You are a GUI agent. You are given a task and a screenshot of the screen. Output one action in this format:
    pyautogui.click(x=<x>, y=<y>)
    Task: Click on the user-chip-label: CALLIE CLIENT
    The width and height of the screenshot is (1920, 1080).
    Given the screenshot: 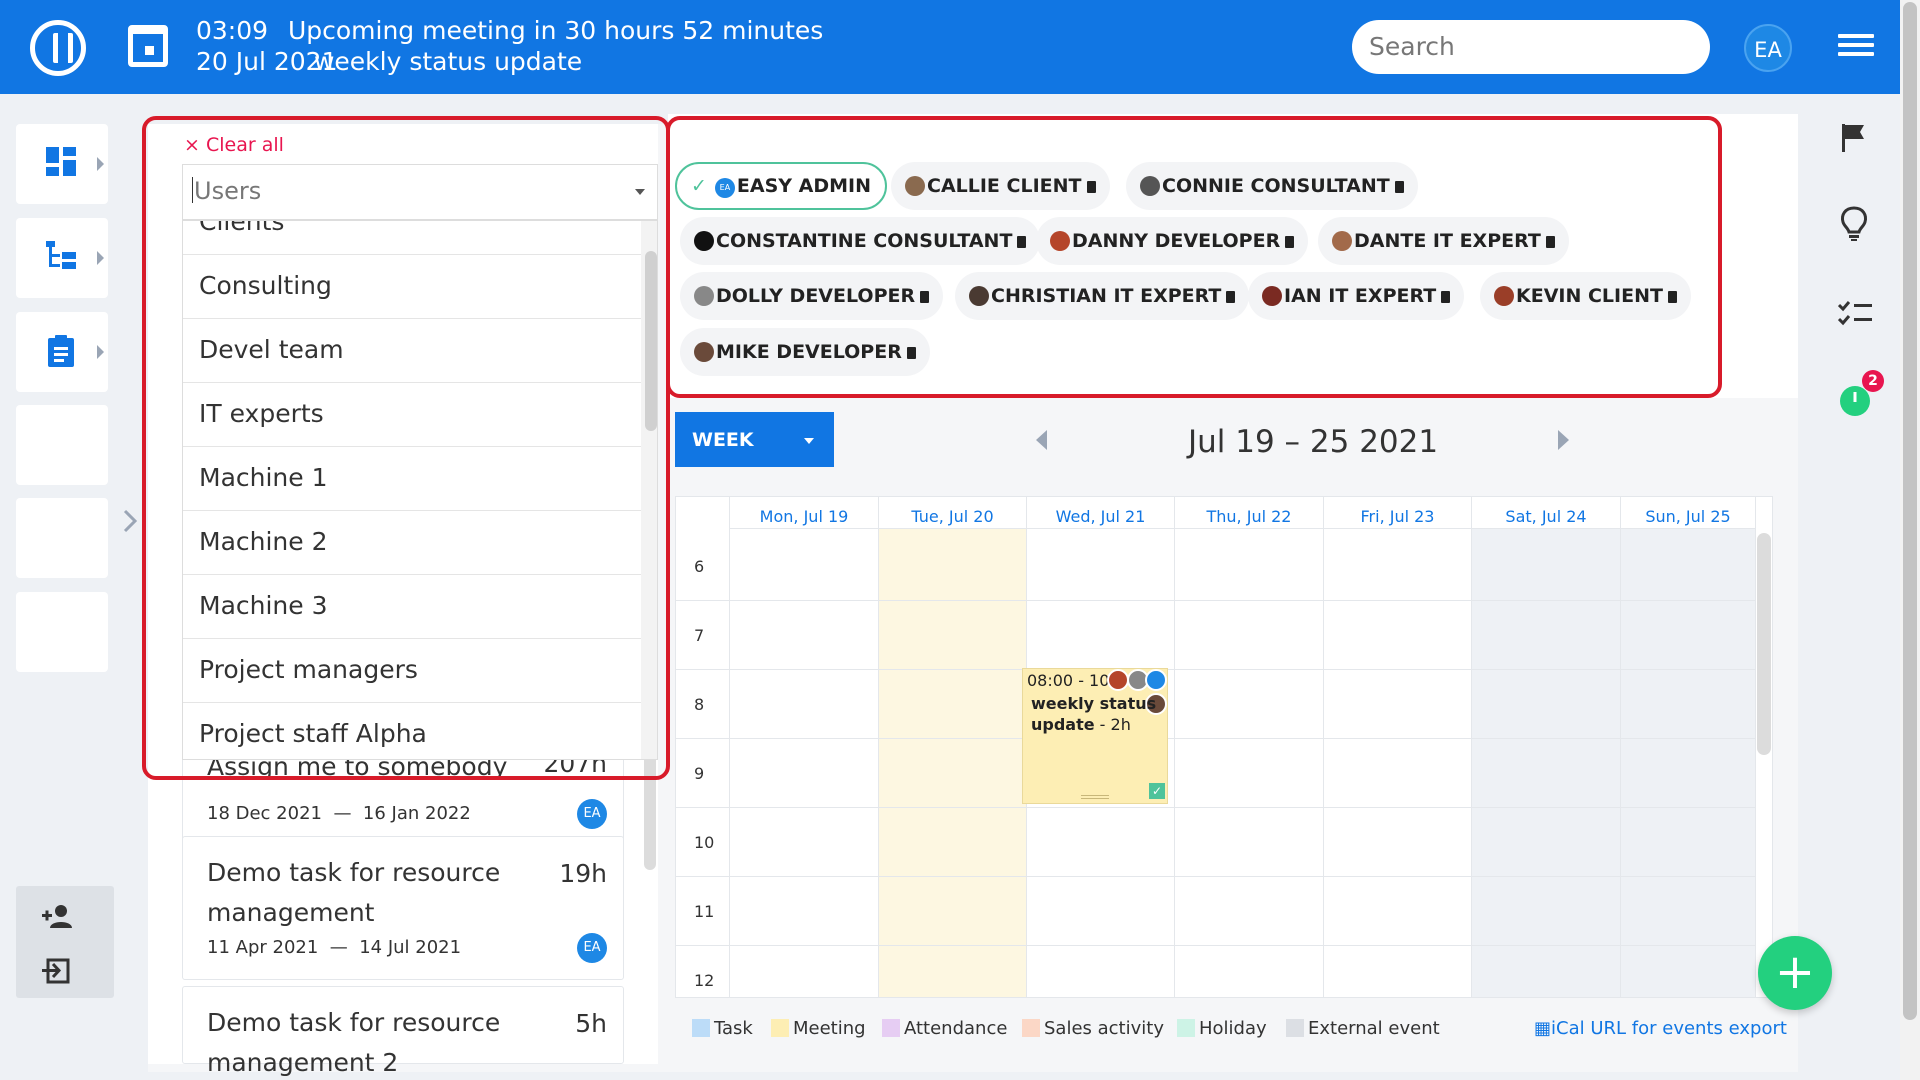 What is the action you would take?
    pyautogui.click(x=1004, y=186)
    